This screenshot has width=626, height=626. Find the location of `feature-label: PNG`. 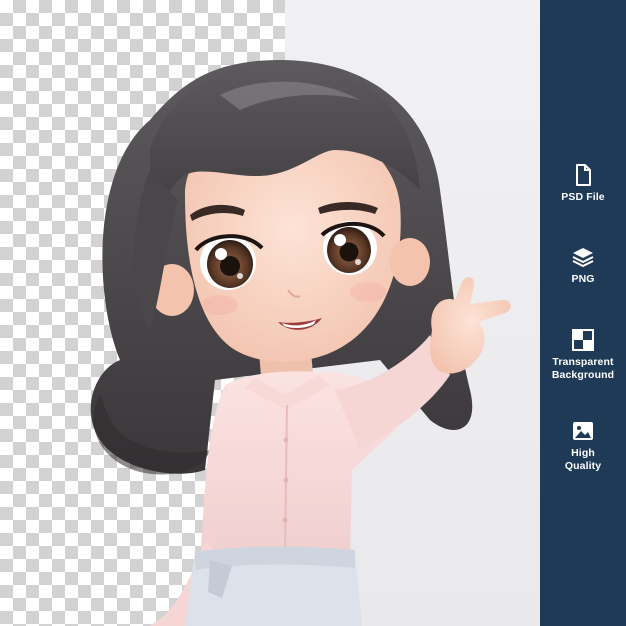

feature-label: PNG is located at coordinates (583, 279).